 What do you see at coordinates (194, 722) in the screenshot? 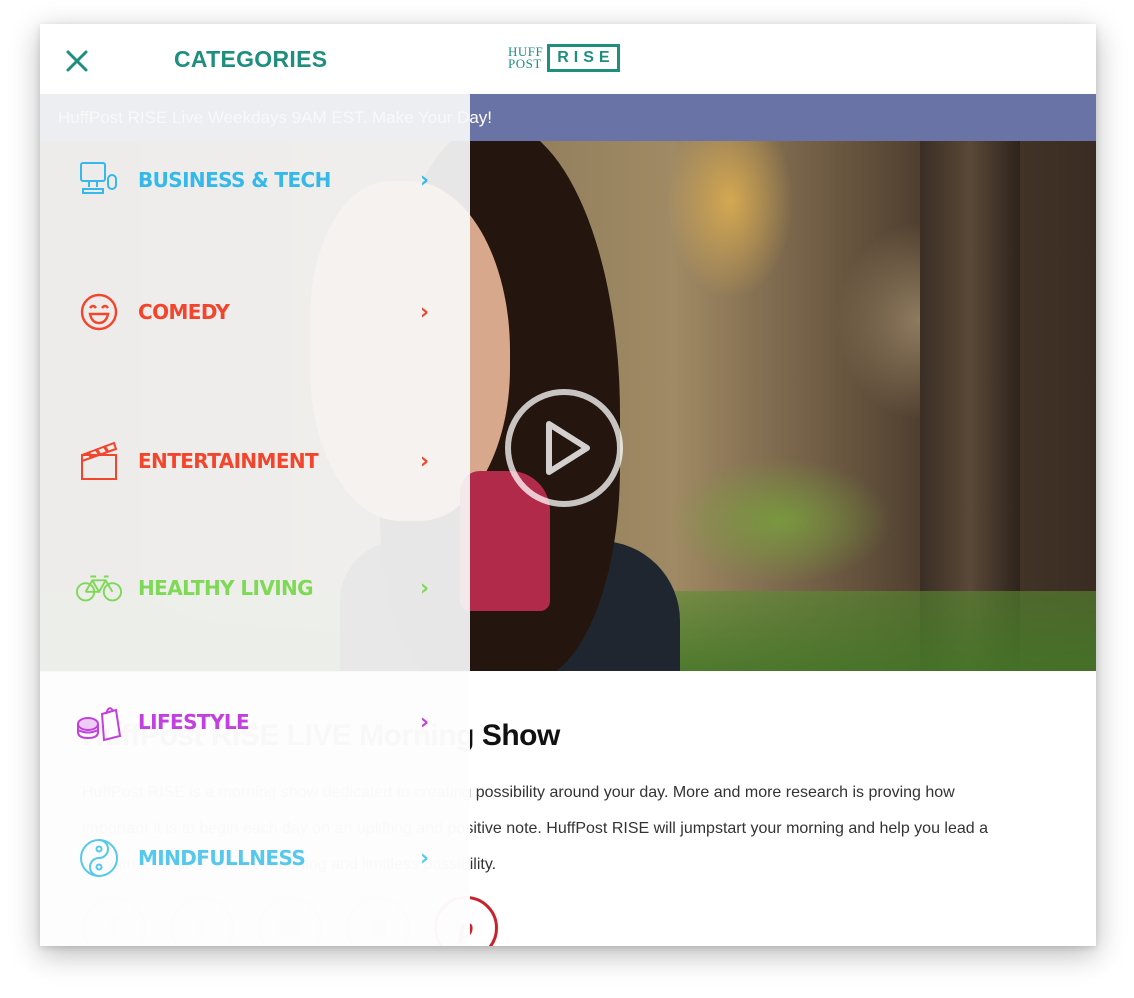
I see `category-label: LIFESTYLE` at bounding box center [194, 722].